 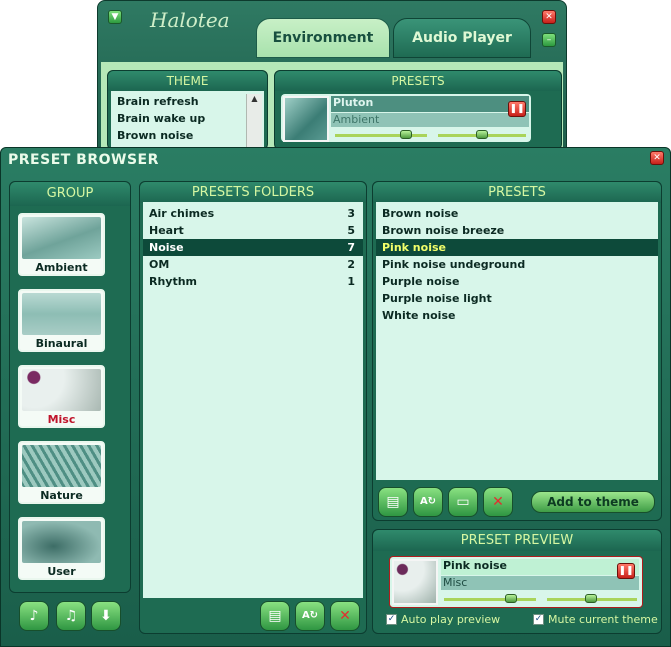 I want to click on folders-header: PRESETS FOLDERS, so click(x=253, y=192).